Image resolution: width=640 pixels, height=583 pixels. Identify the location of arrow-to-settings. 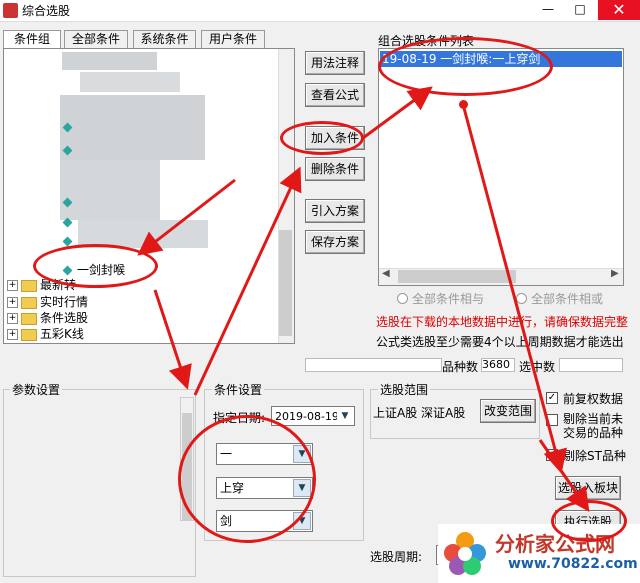
(172, 339).